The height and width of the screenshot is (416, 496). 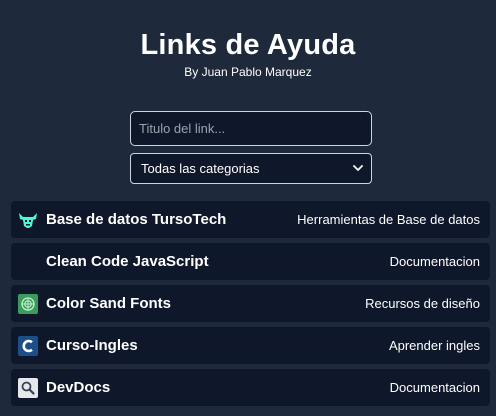 What do you see at coordinates (358, 169) in the screenshot?
I see `chevron-down-icon` at bounding box center [358, 169].